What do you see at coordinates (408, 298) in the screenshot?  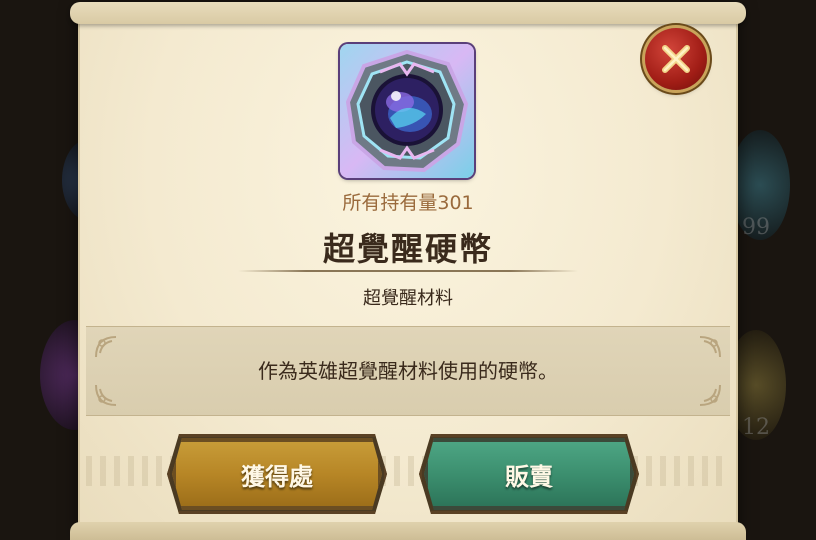 I see `item-category: 超覺醒材料` at bounding box center [408, 298].